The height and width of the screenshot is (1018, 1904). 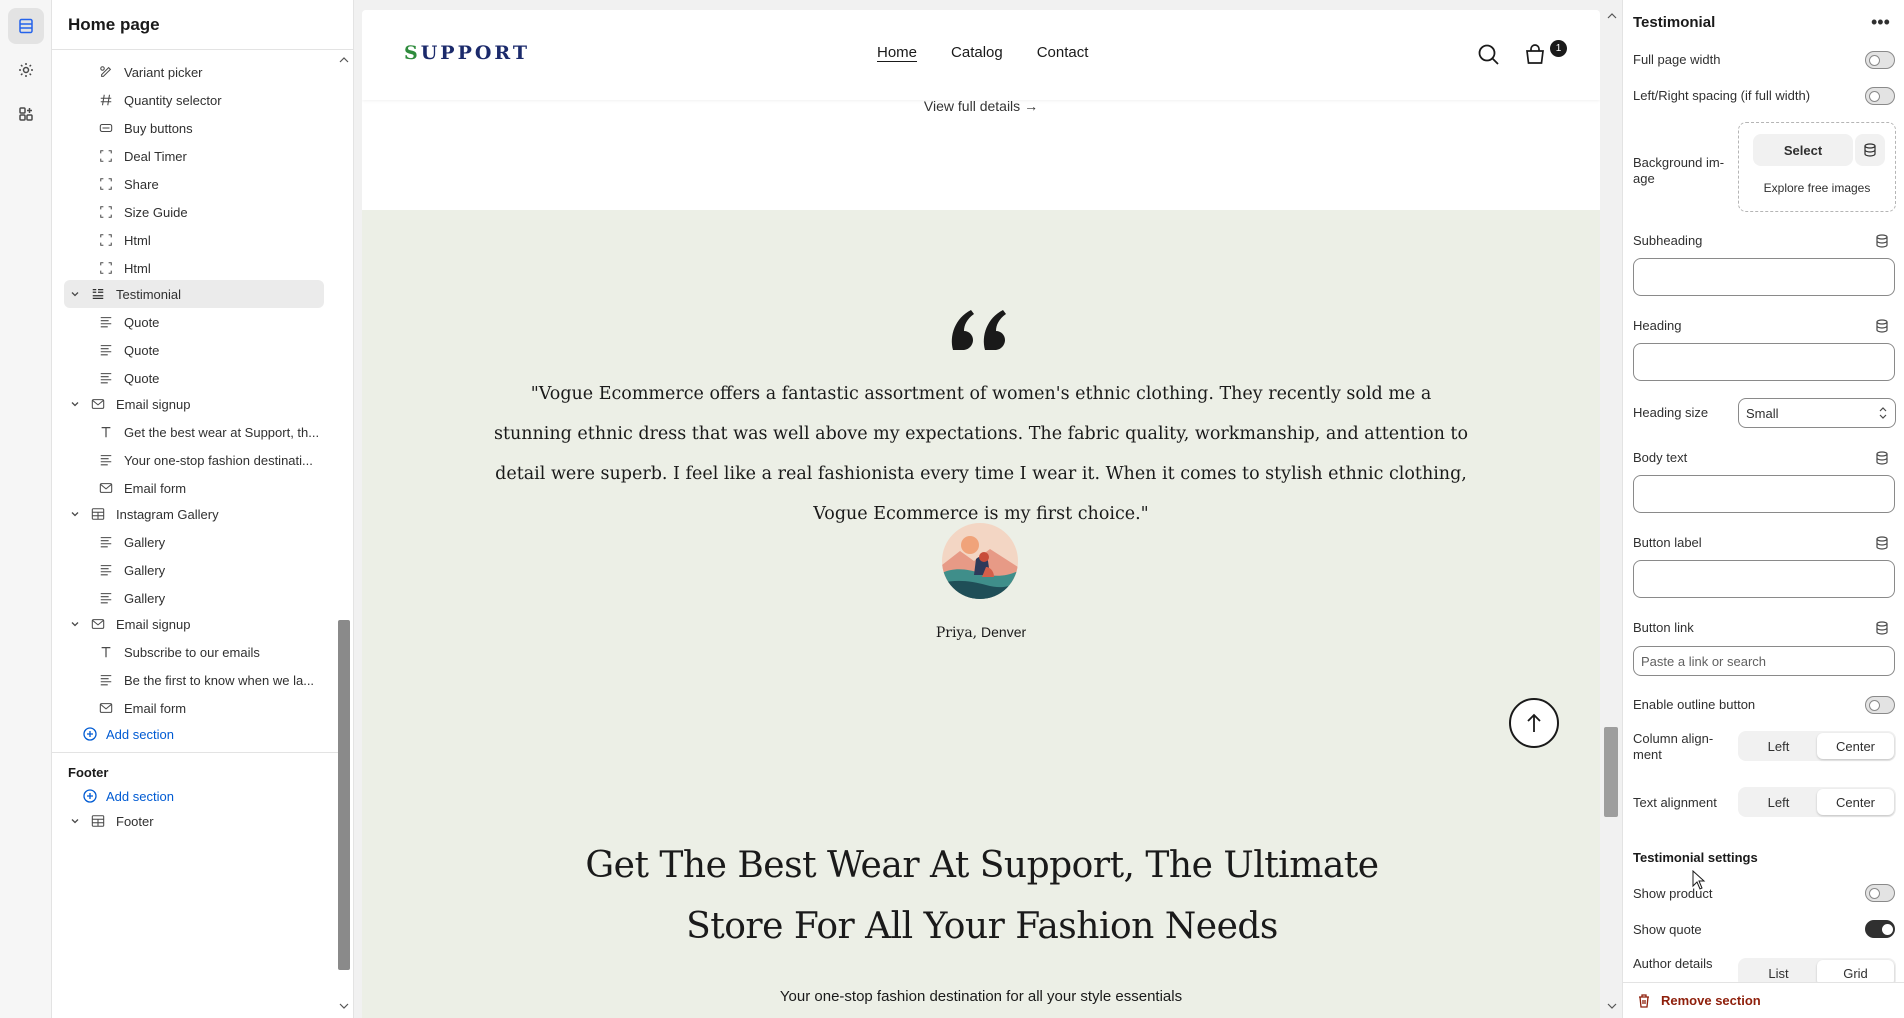 What do you see at coordinates (1671, 412) in the screenshot?
I see `heading-size-label: Heading size` at bounding box center [1671, 412].